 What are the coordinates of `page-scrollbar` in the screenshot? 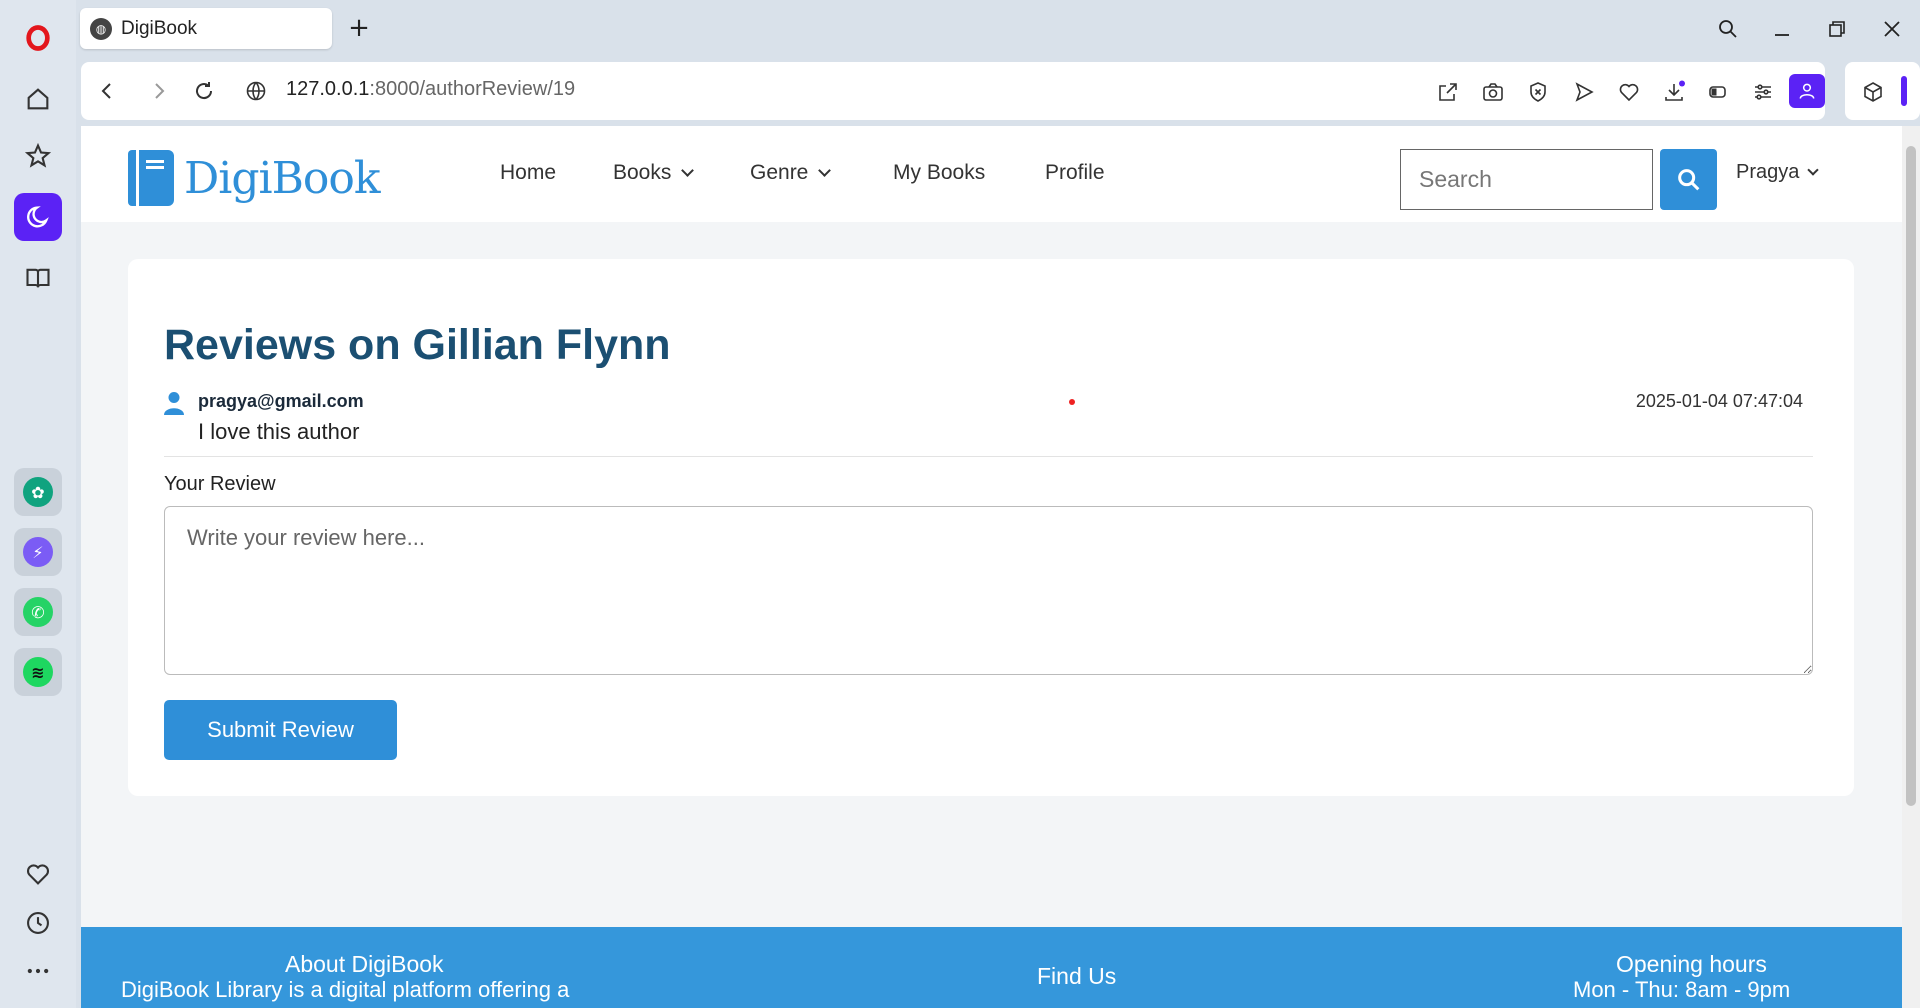 It's located at (1911, 567).